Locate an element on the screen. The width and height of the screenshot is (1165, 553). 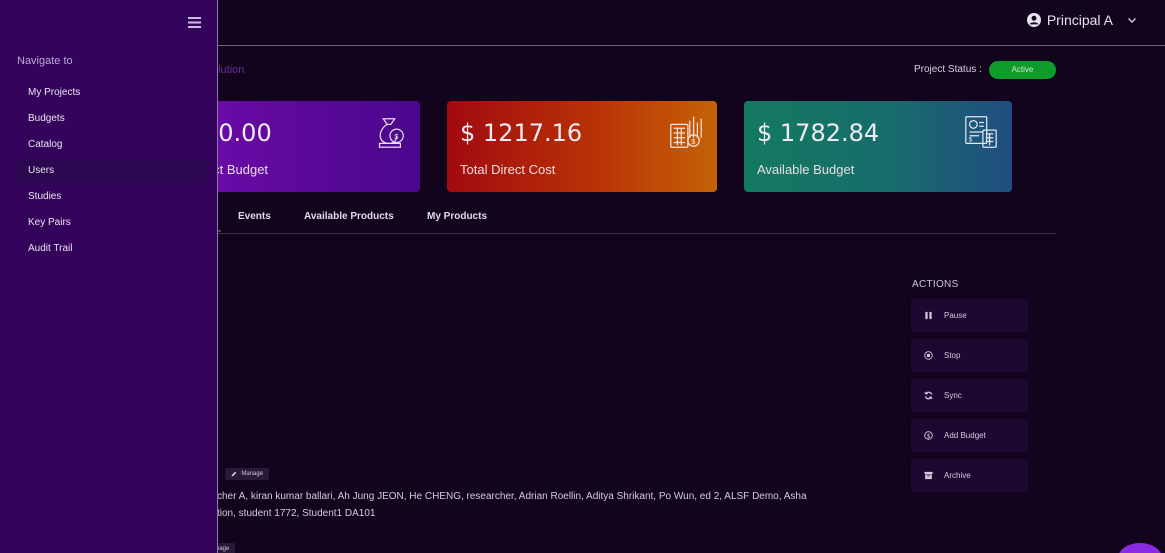
sync-icon is located at coordinates (928, 395).